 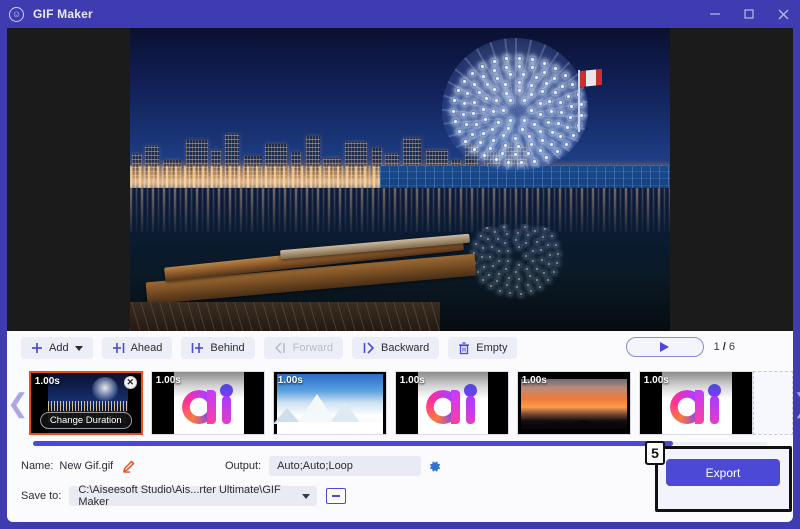 I want to click on toolbar-button-label: Backward, so click(x=405, y=348).